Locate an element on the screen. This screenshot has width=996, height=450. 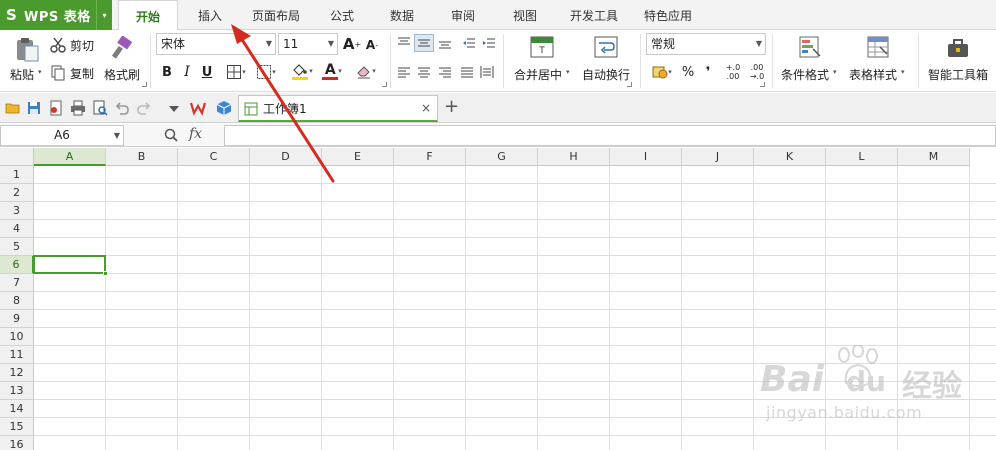
row-header-9: 9 is located at coordinates (17, 319).